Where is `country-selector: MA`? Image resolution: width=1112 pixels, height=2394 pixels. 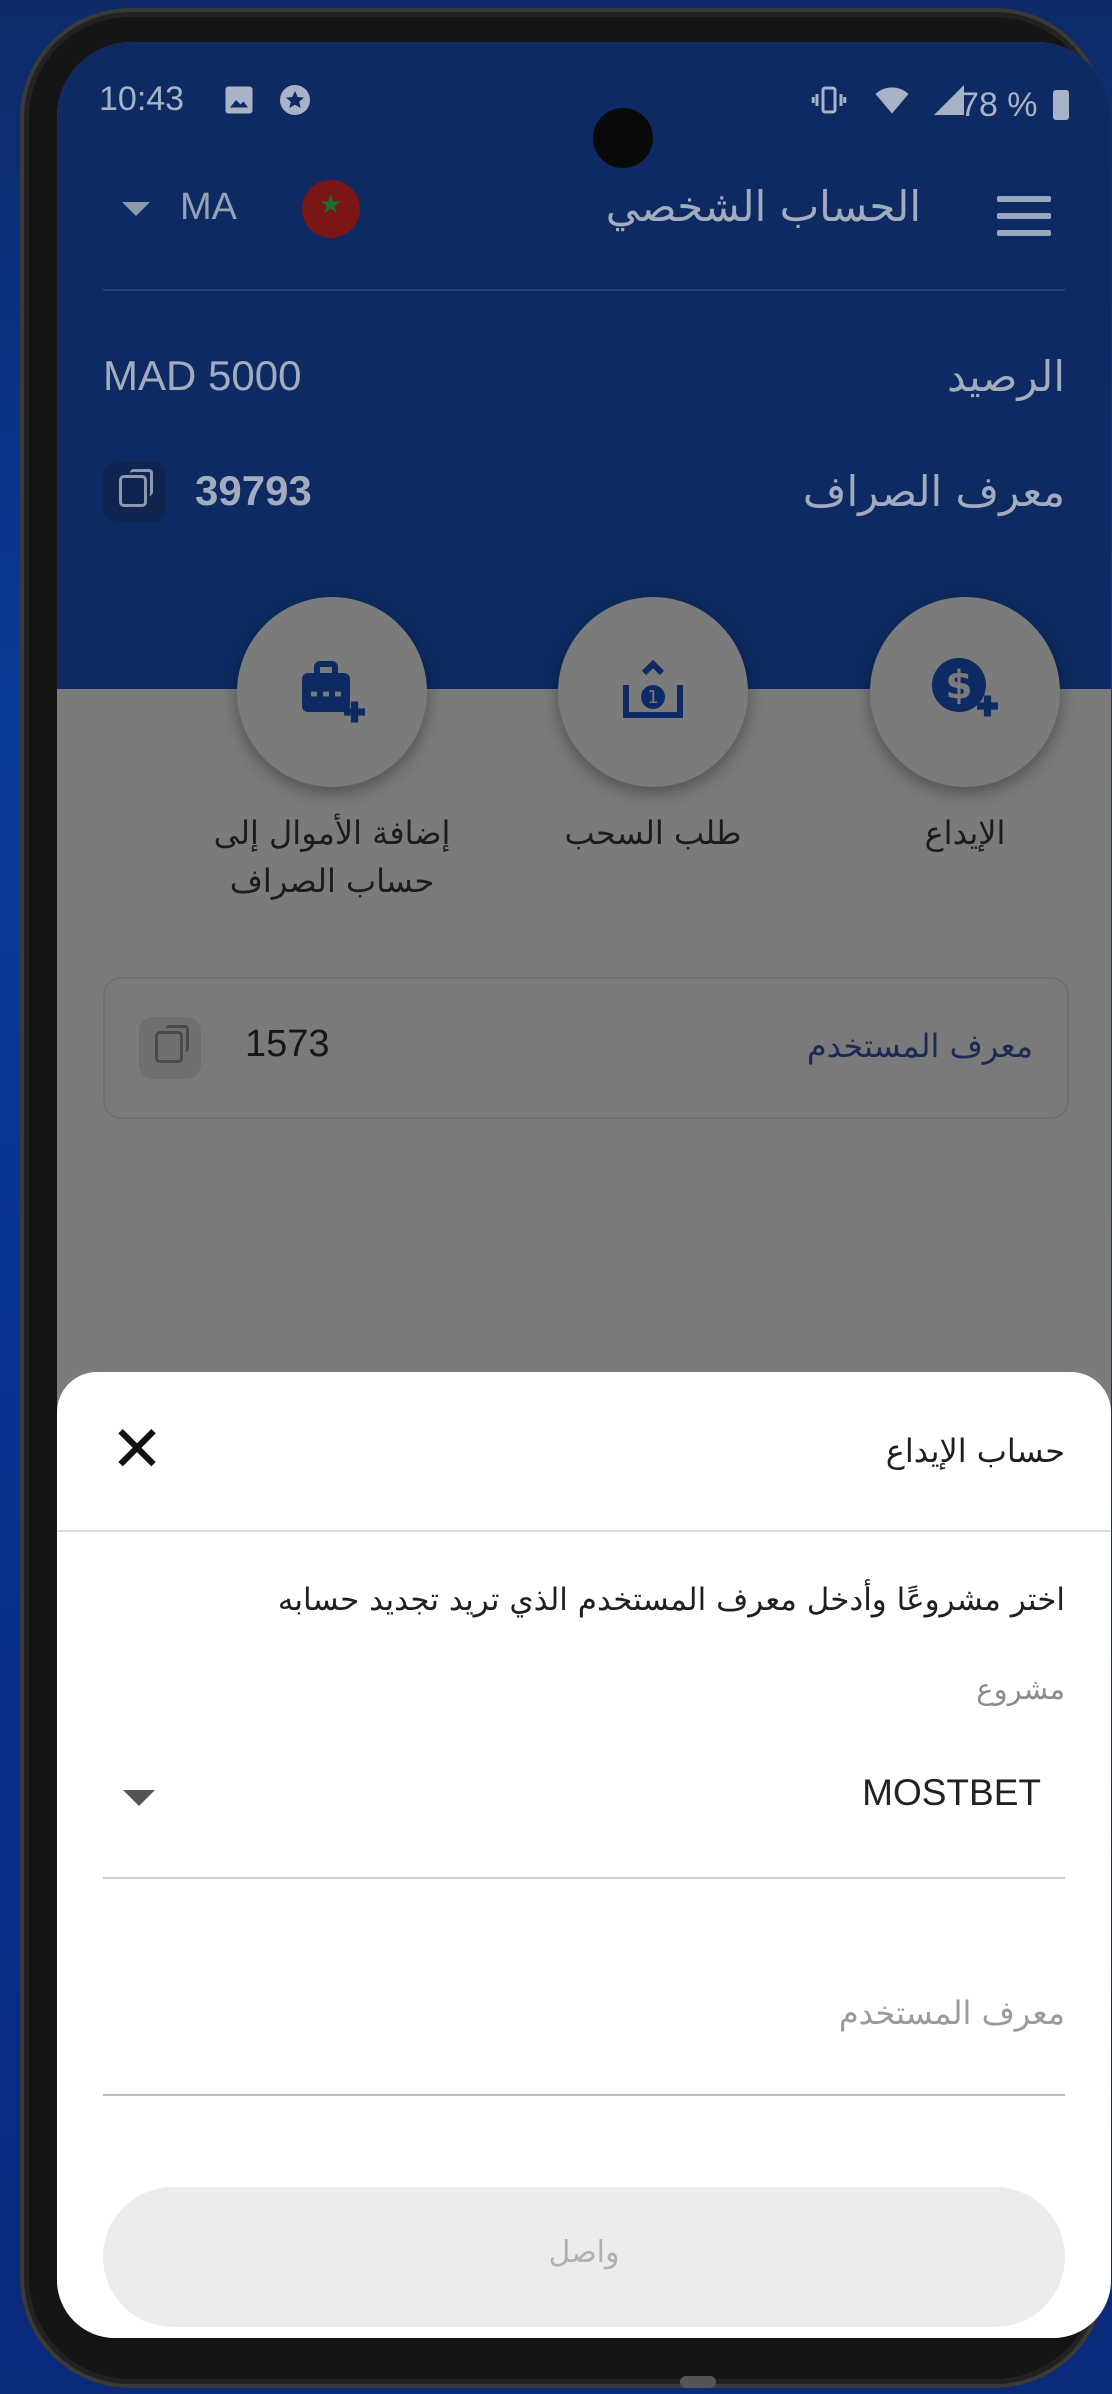
country-selector: MA is located at coordinates (179, 207).